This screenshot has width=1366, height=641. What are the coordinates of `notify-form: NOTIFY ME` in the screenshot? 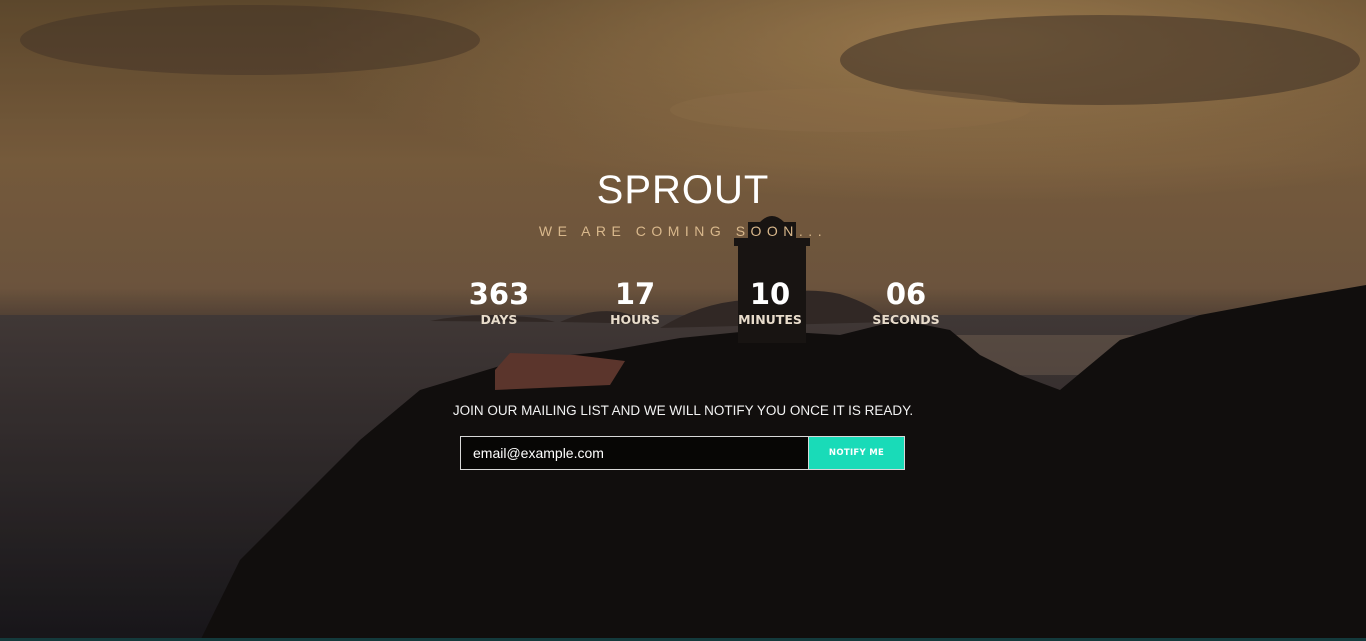 It's located at (682, 453).